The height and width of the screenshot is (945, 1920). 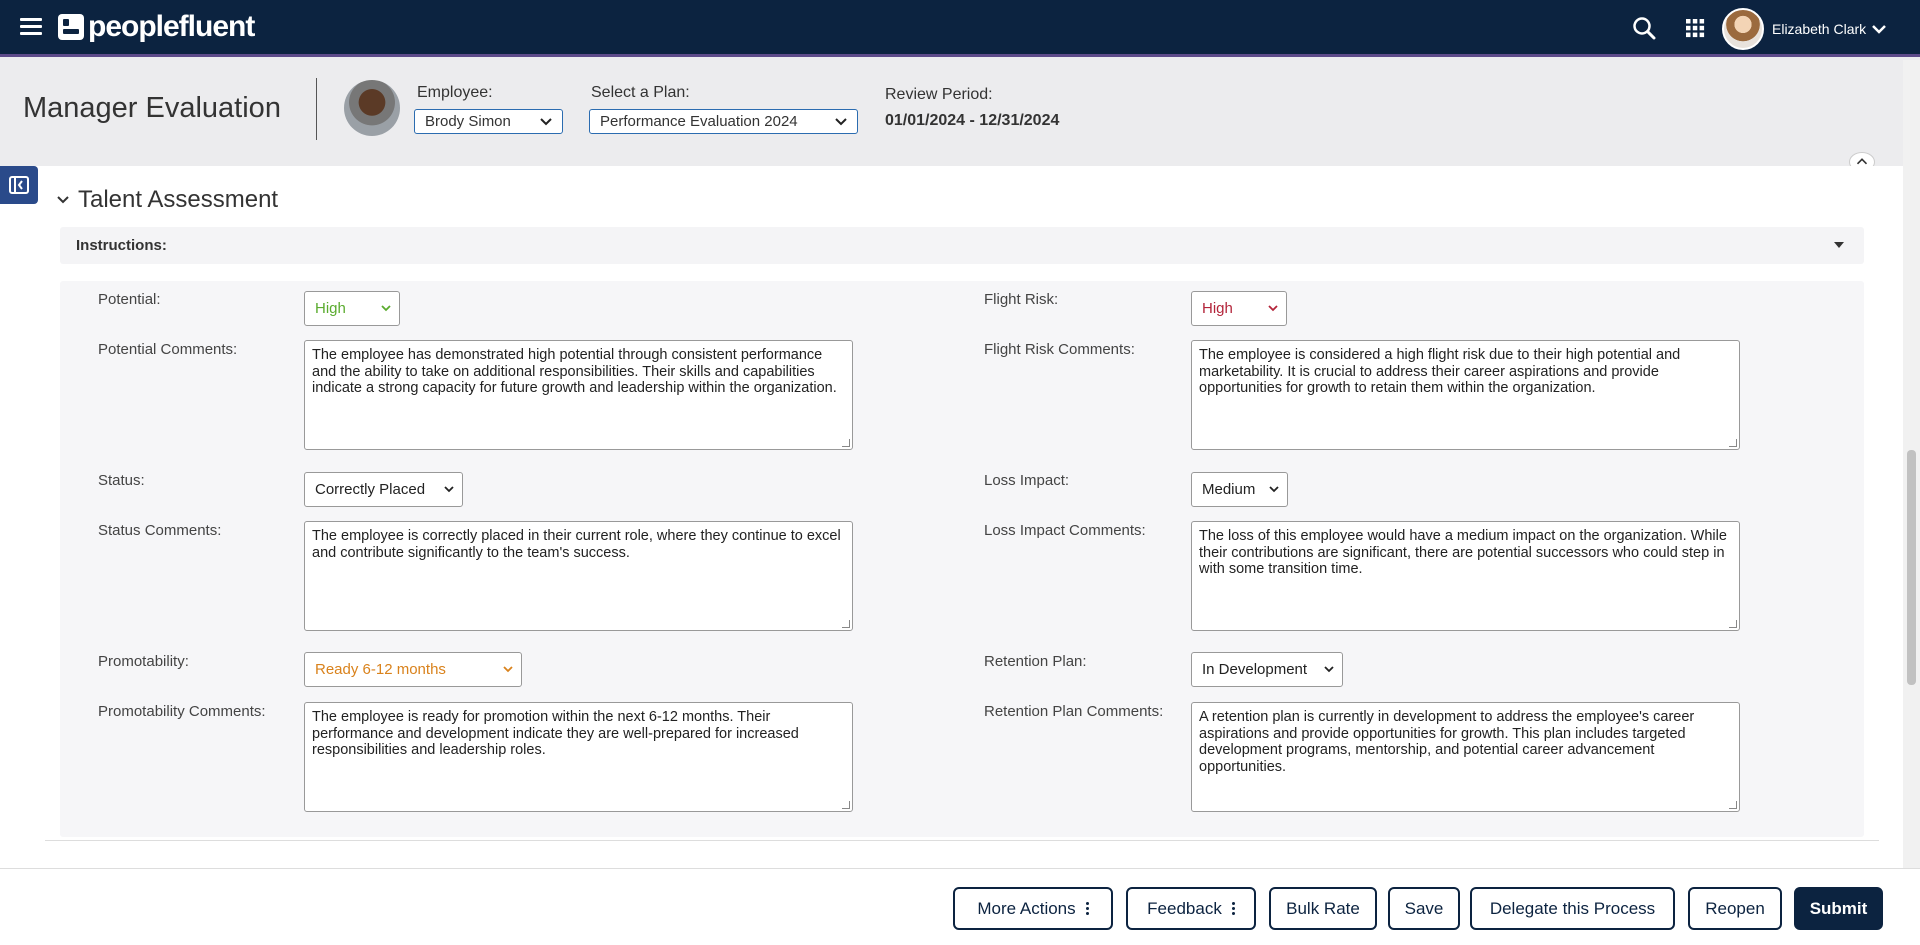 I want to click on page-title: Manager Evaluation, so click(x=152, y=108).